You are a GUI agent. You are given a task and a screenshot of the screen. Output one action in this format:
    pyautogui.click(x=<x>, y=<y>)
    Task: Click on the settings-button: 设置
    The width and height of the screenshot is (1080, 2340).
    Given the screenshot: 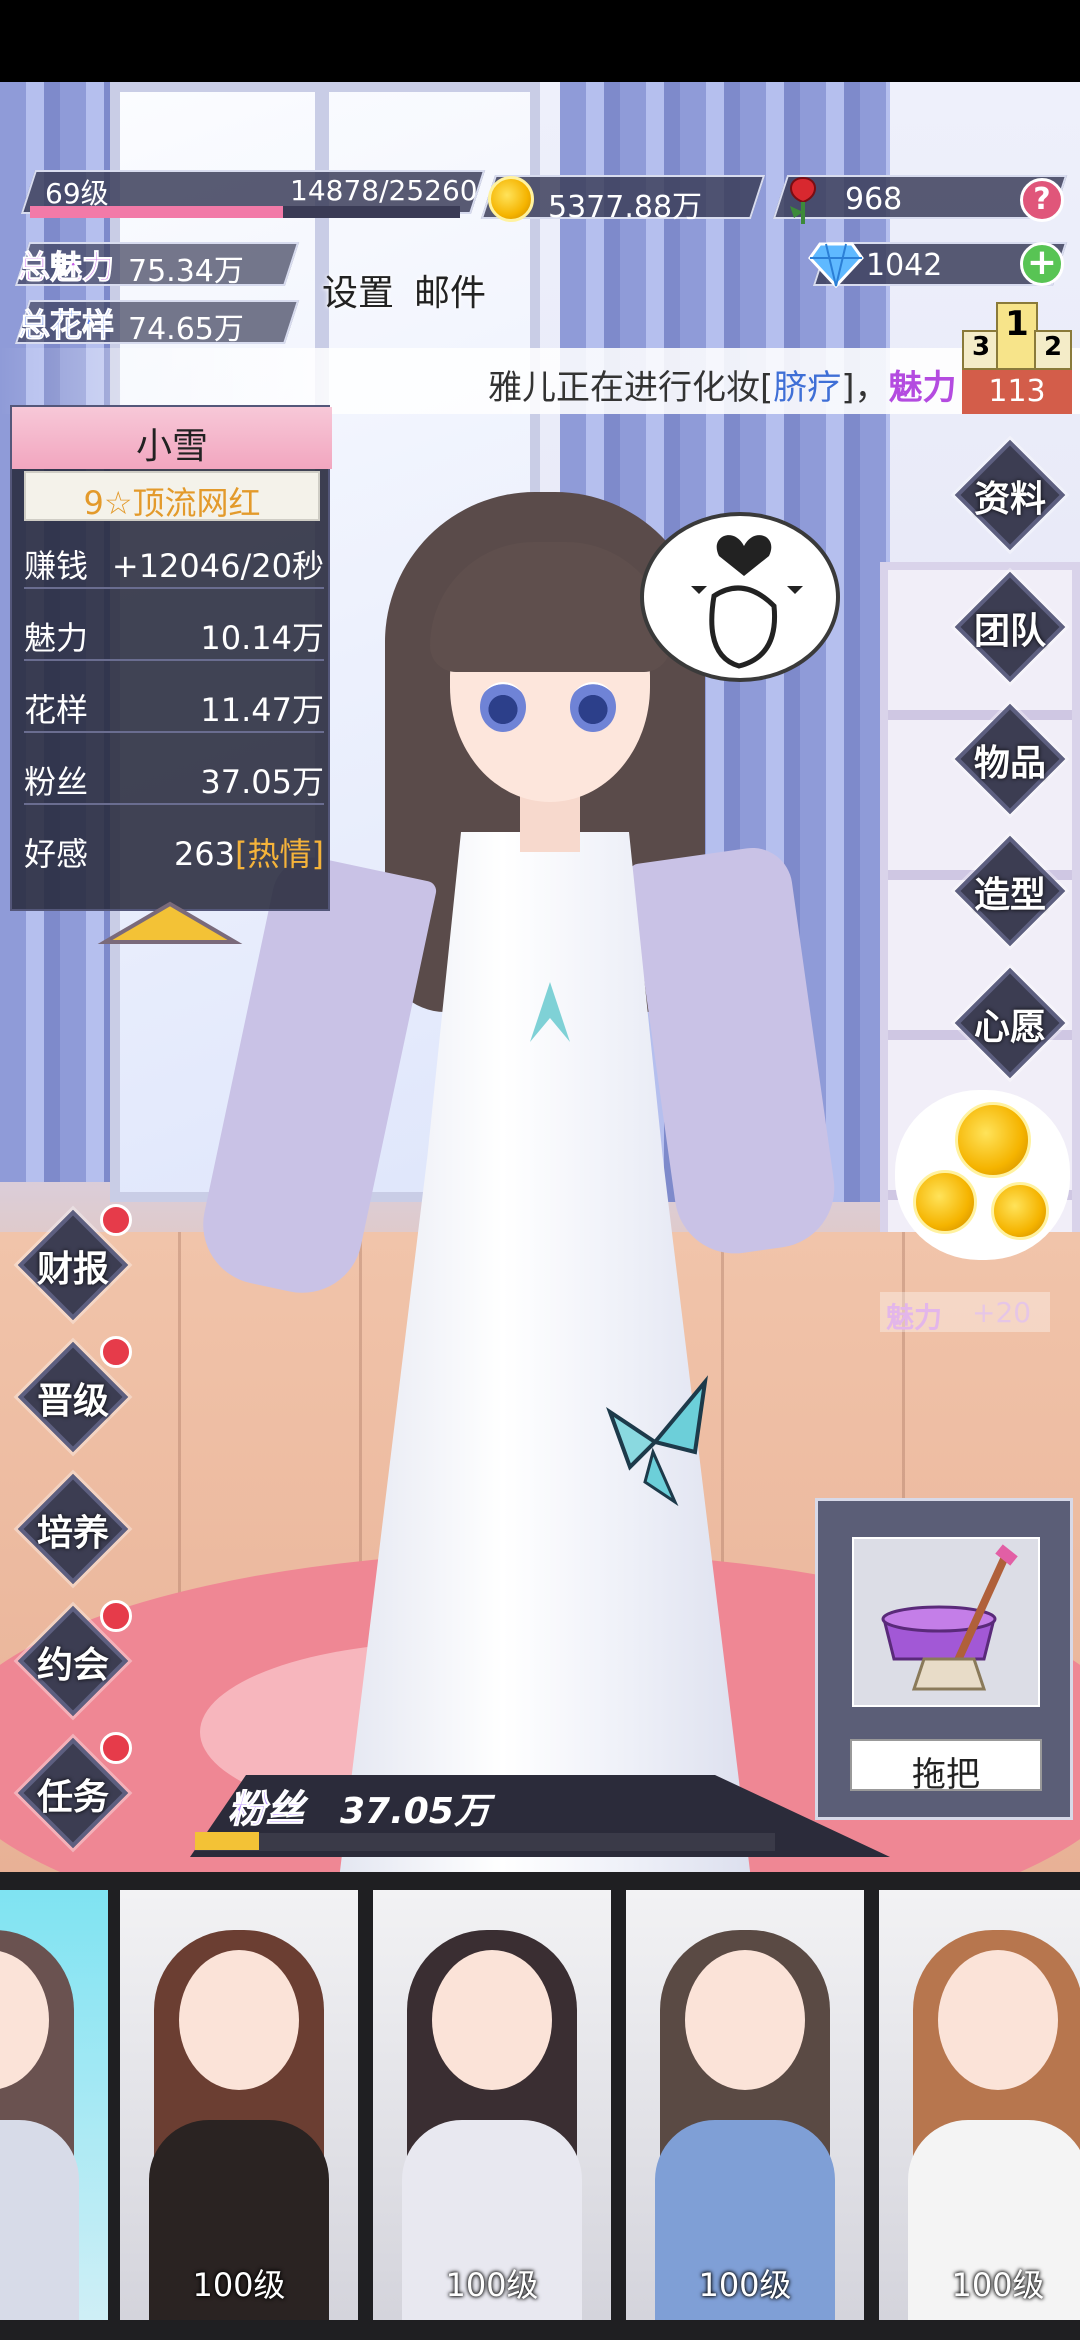 What is the action you would take?
    pyautogui.click(x=358, y=290)
    